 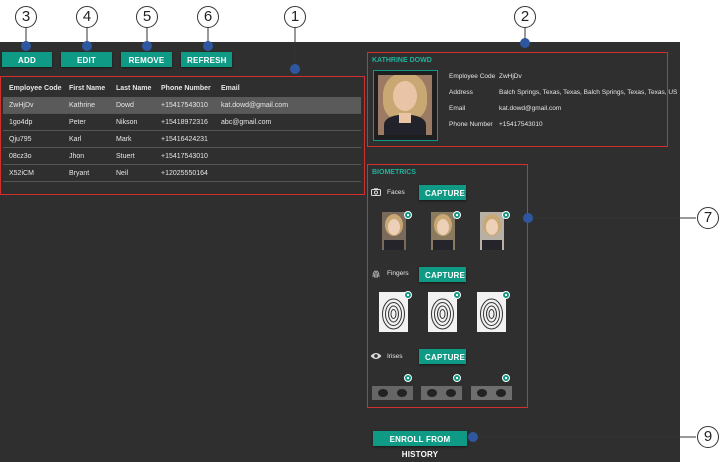 What do you see at coordinates (708, 218) in the screenshot?
I see `callout-7: 7` at bounding box center [708, 218].